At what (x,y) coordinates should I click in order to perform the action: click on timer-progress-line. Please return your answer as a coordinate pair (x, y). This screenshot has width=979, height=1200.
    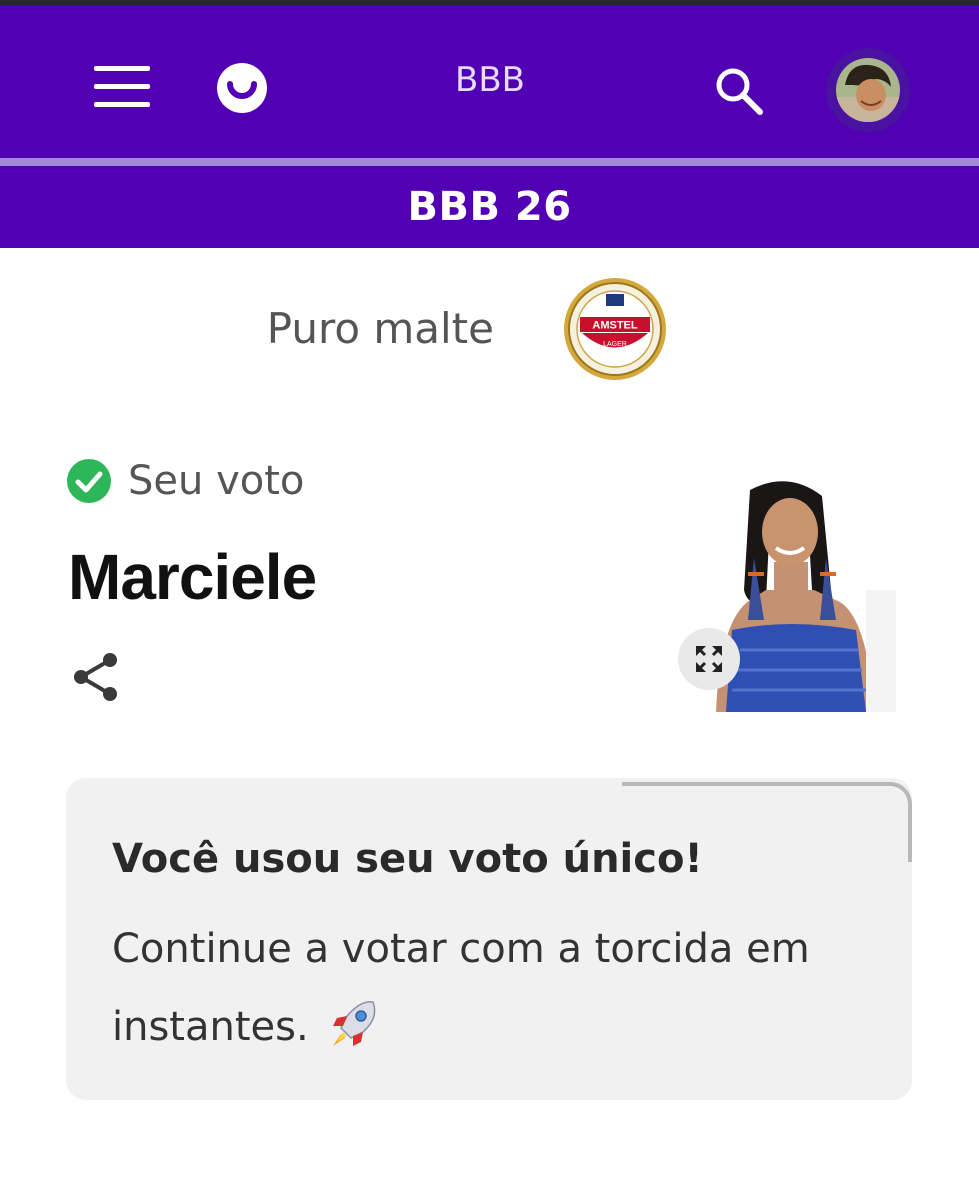
    Looking at the image, I should click on (757, 784).